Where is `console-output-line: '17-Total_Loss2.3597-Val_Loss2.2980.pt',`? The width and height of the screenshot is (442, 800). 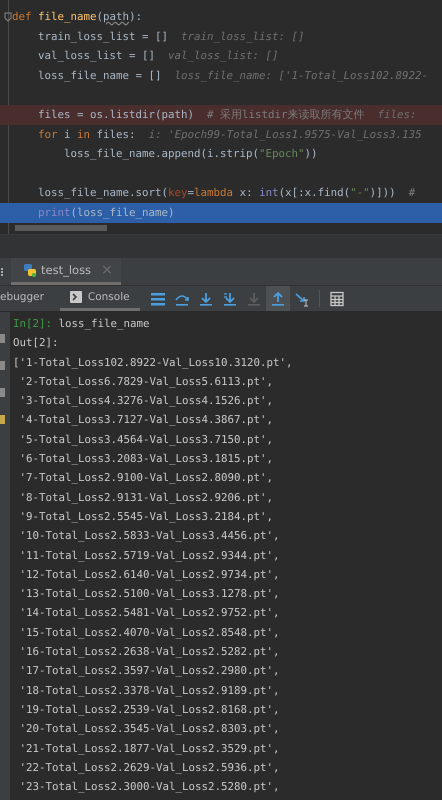
console-output-line: '17-Total_Loss2.3597-Val_Loss2.2980.pt', is located at coordinates (149, 671).